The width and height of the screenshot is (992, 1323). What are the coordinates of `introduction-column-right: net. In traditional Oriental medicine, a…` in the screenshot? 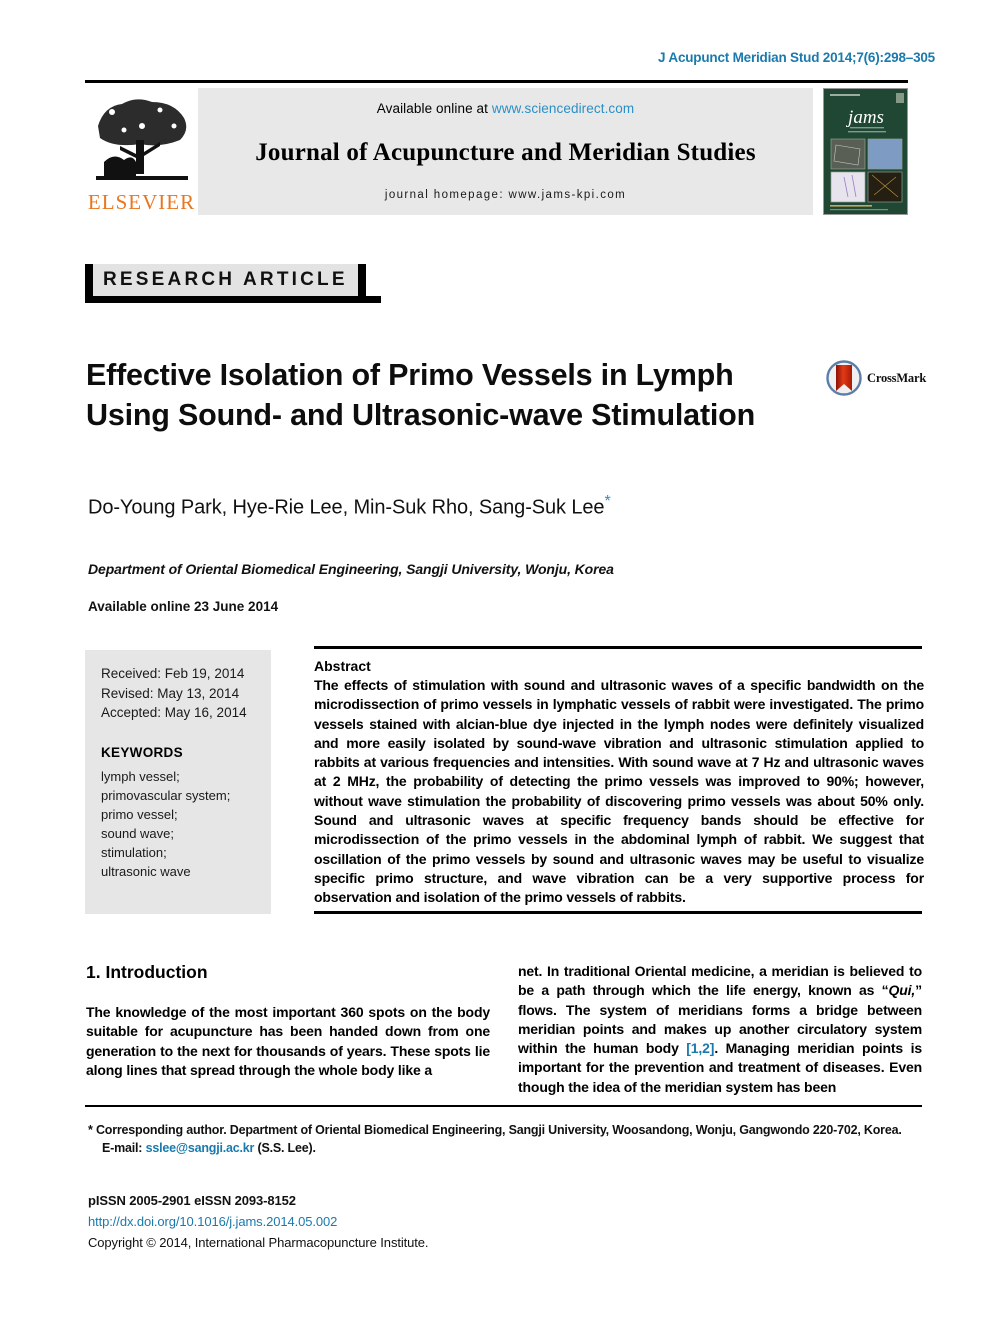 It's located at (720, 1029).